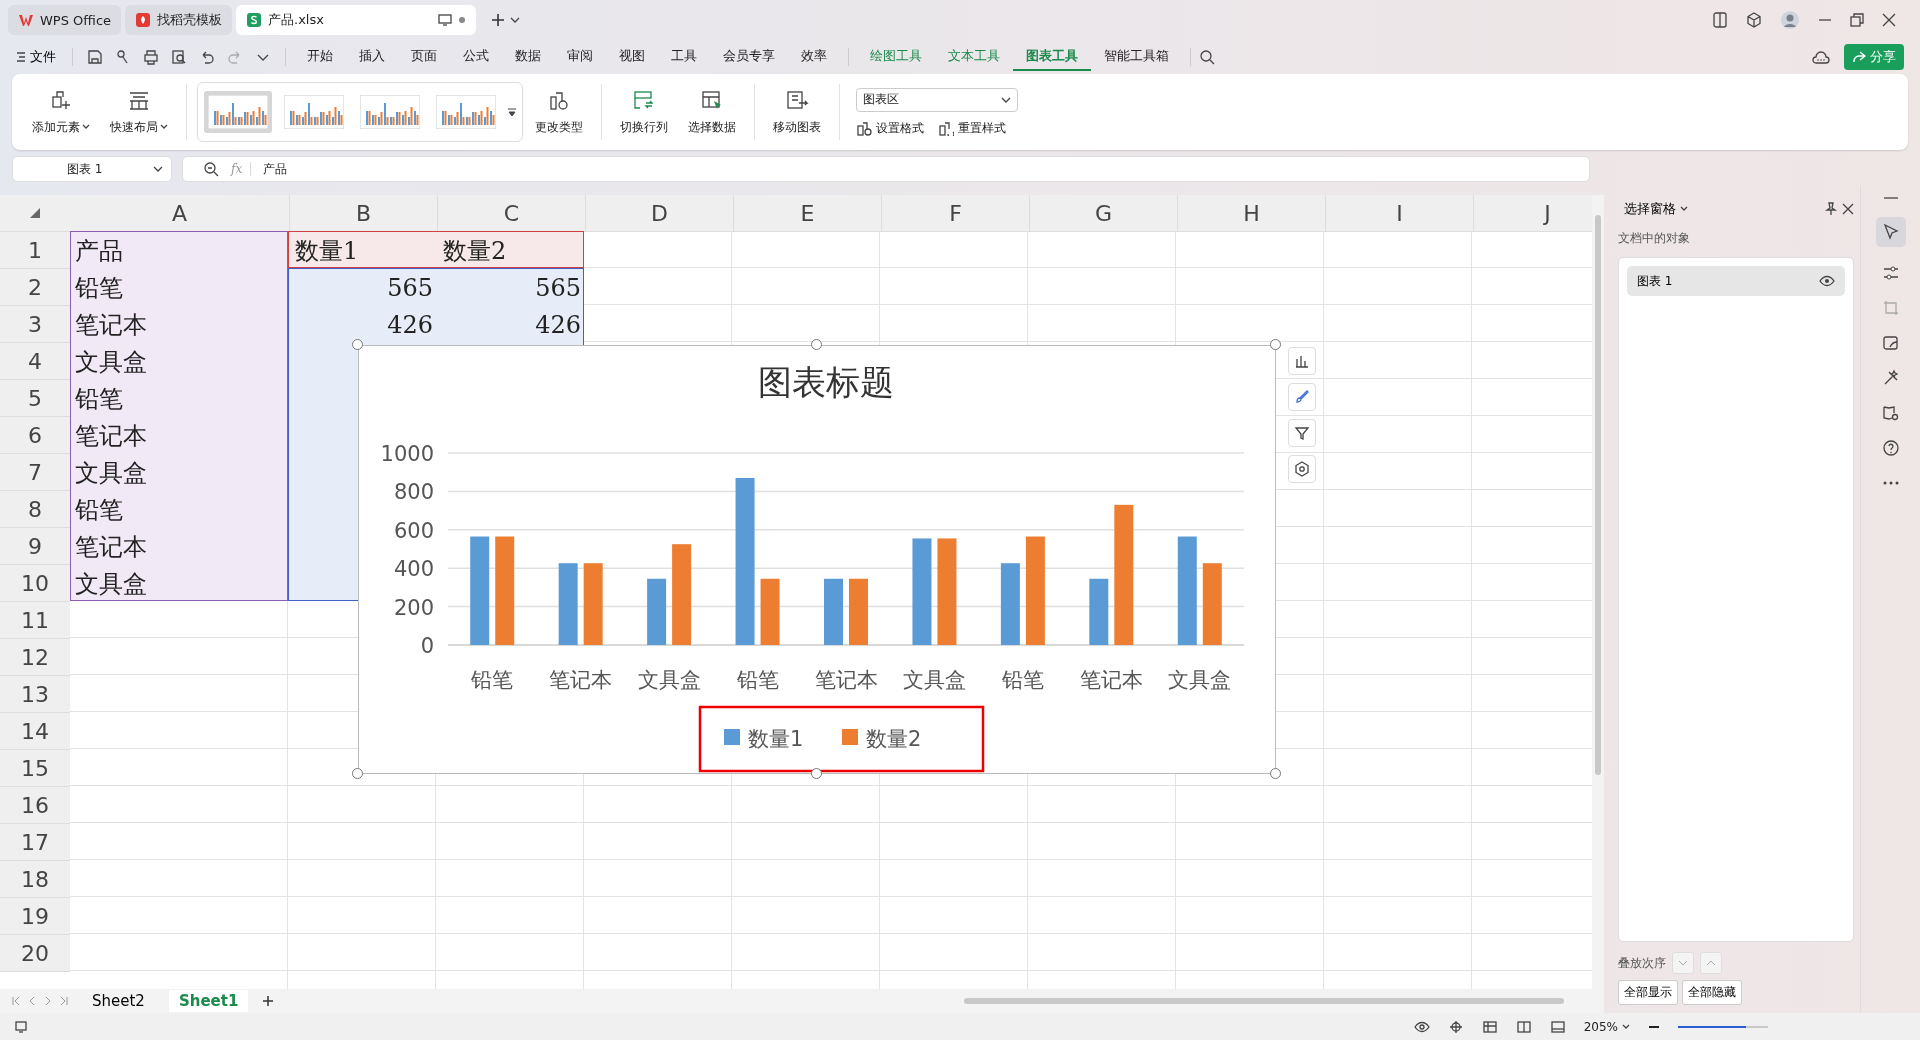  What do you see at coordinates (95, 57) in the screenshot?
I see `save-icon` at bounding box center [95, 57].